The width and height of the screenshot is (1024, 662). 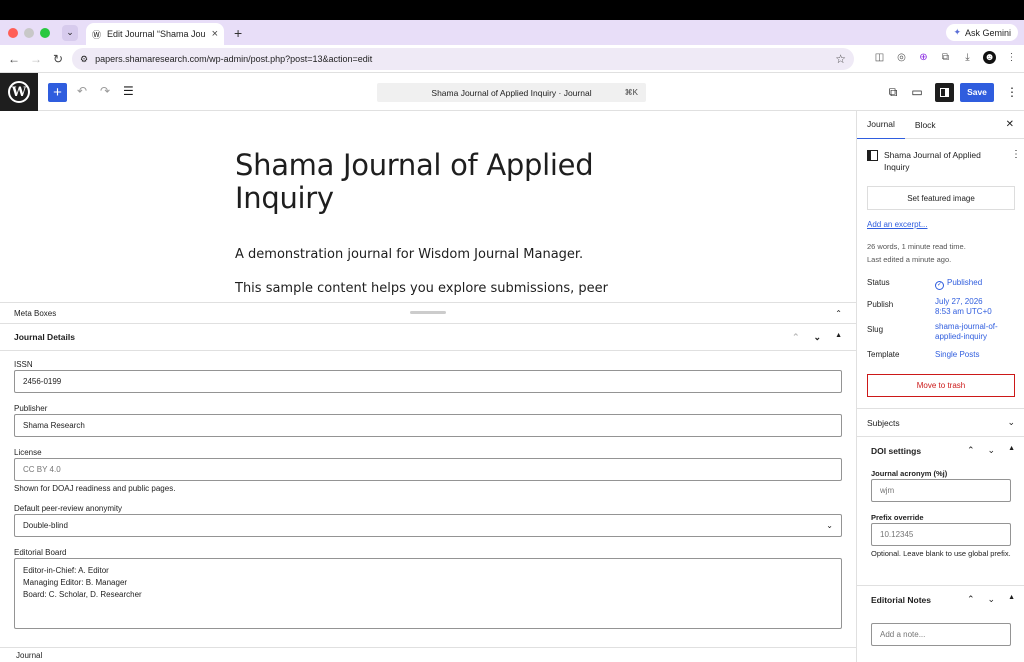 What do you see at coordinates (84, 59) in the screenshot?
I see `site-info-icon: ⚙` at bounding box center [84, 59].